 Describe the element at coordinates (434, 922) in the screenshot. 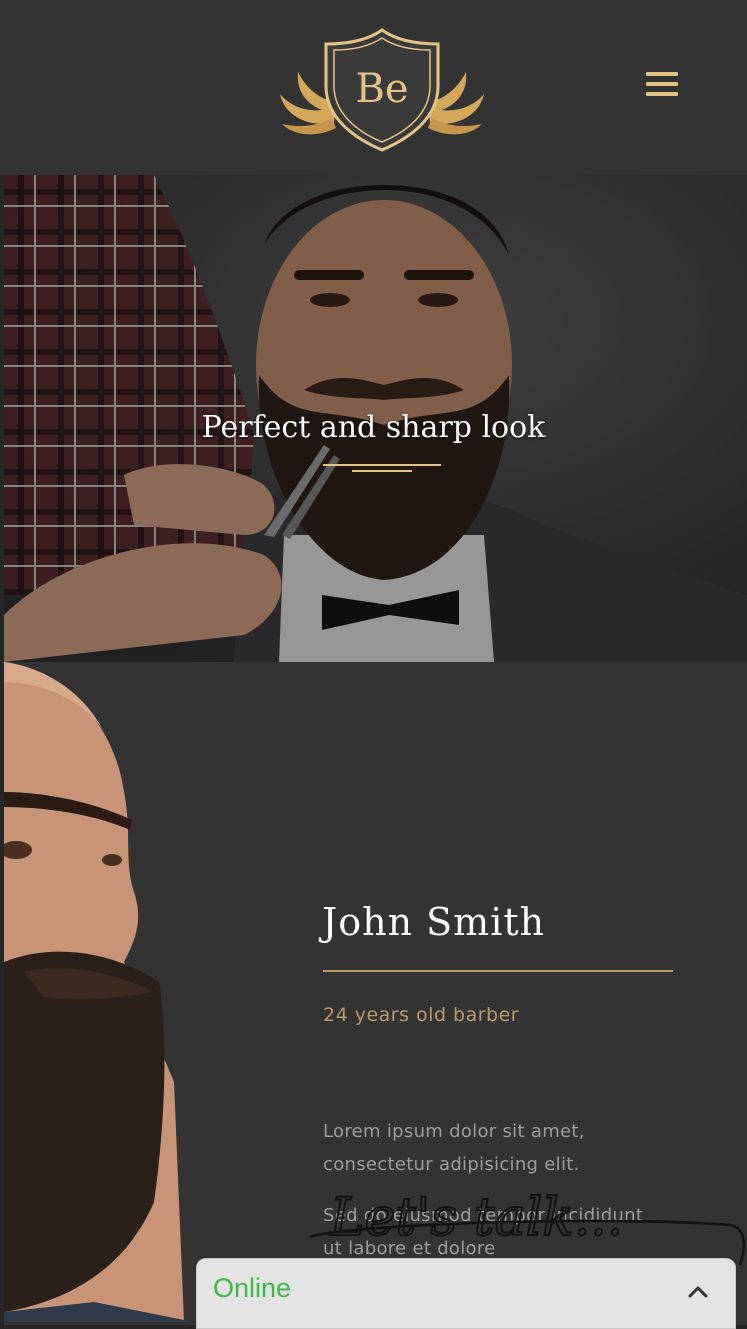

I see `barber-name: John Smith` at that location.